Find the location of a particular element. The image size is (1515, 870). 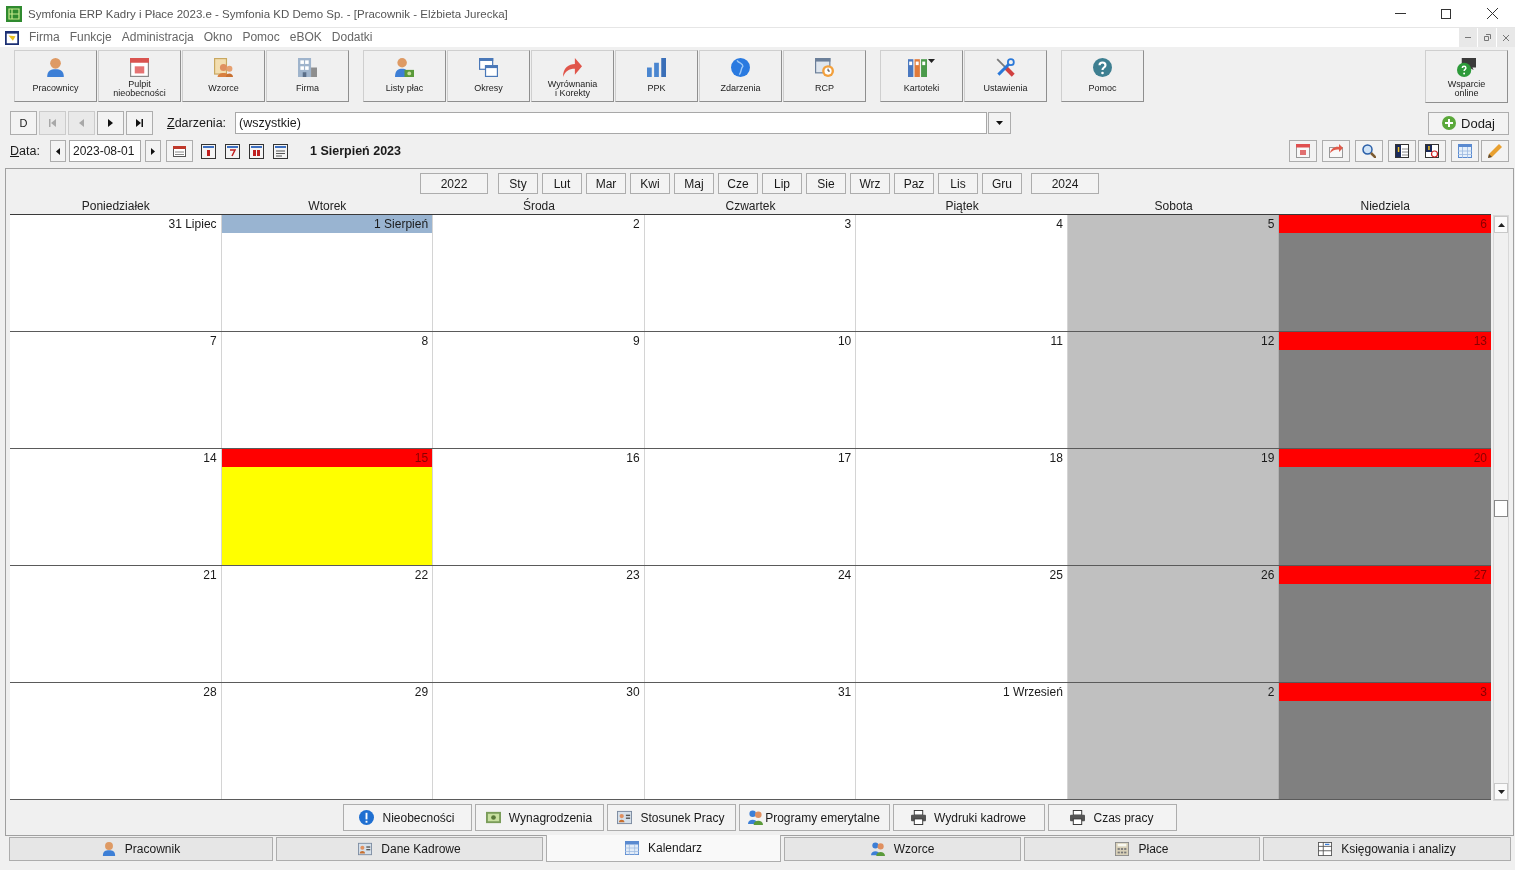

calendar-day: 11 is located at coordinates (962, 390).